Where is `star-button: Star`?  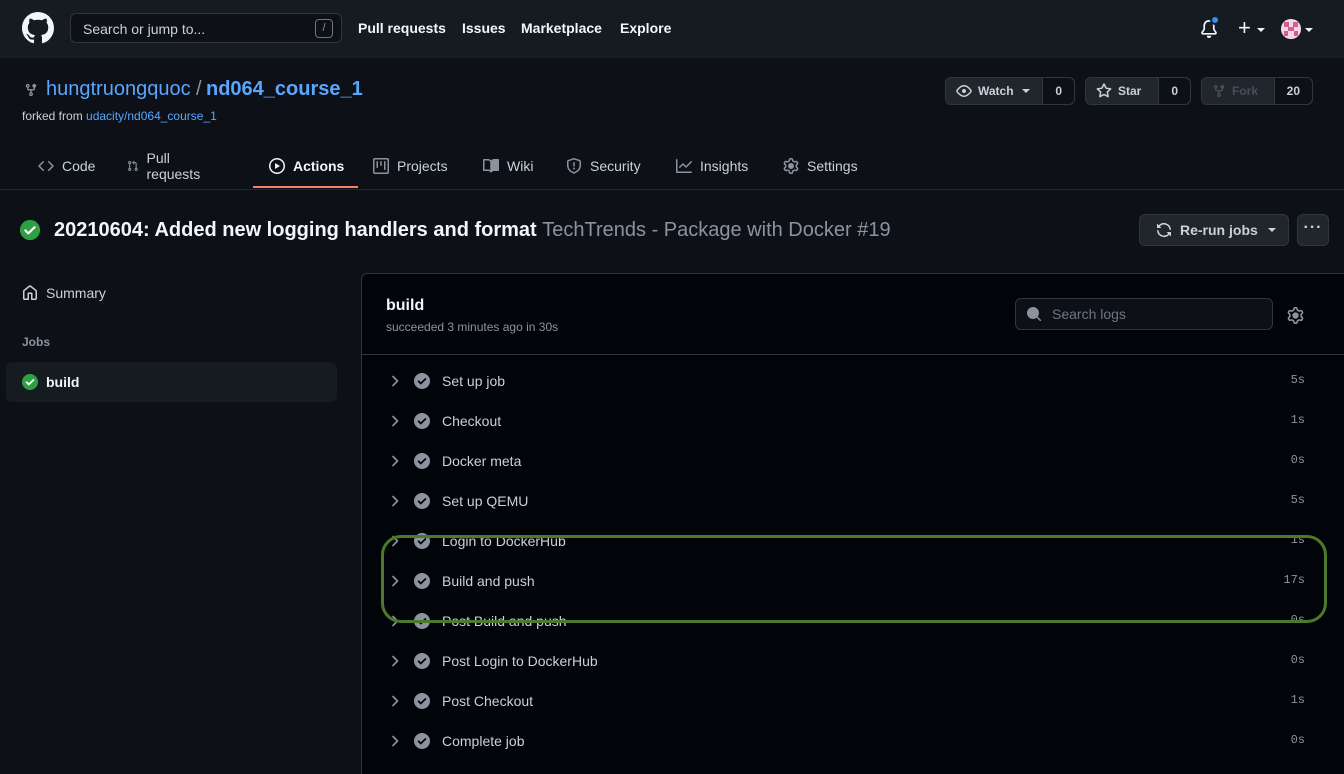
star-button: Star is located at coordinates (1123, 91).